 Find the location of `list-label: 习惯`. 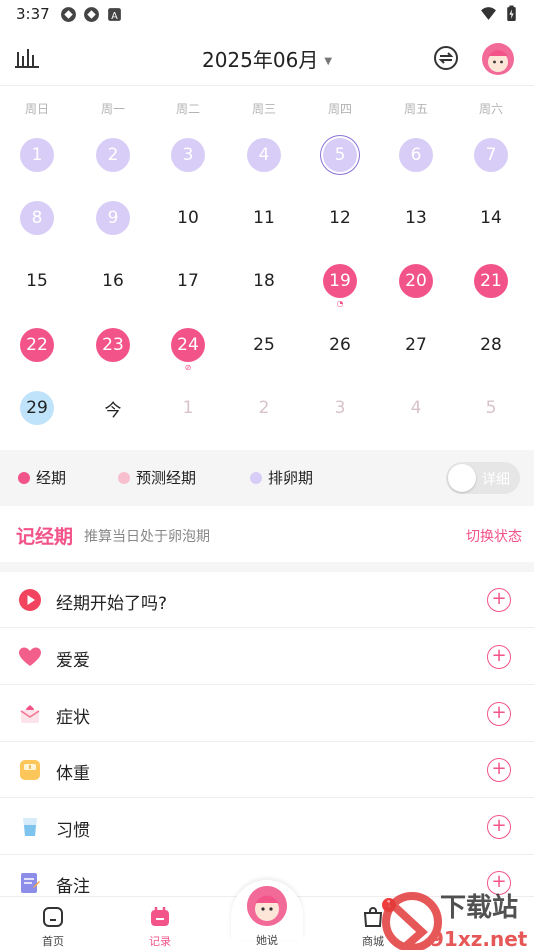

list-label: 习惯 is located at coordinates (73, 831).